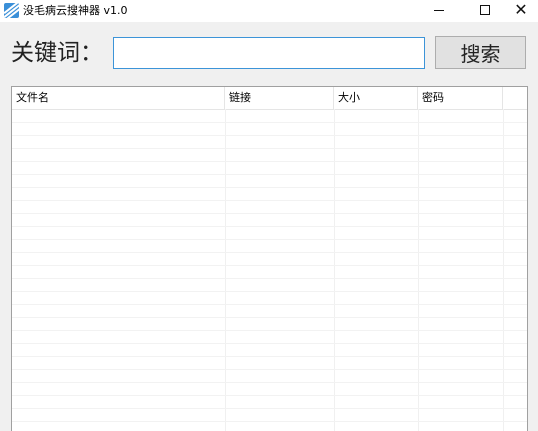 The image size is (538, 431). Describe the element at coordinates (75, 10) in the screenshot. I see `window-title: 没毛病云搜神器 v1.0` at that location.